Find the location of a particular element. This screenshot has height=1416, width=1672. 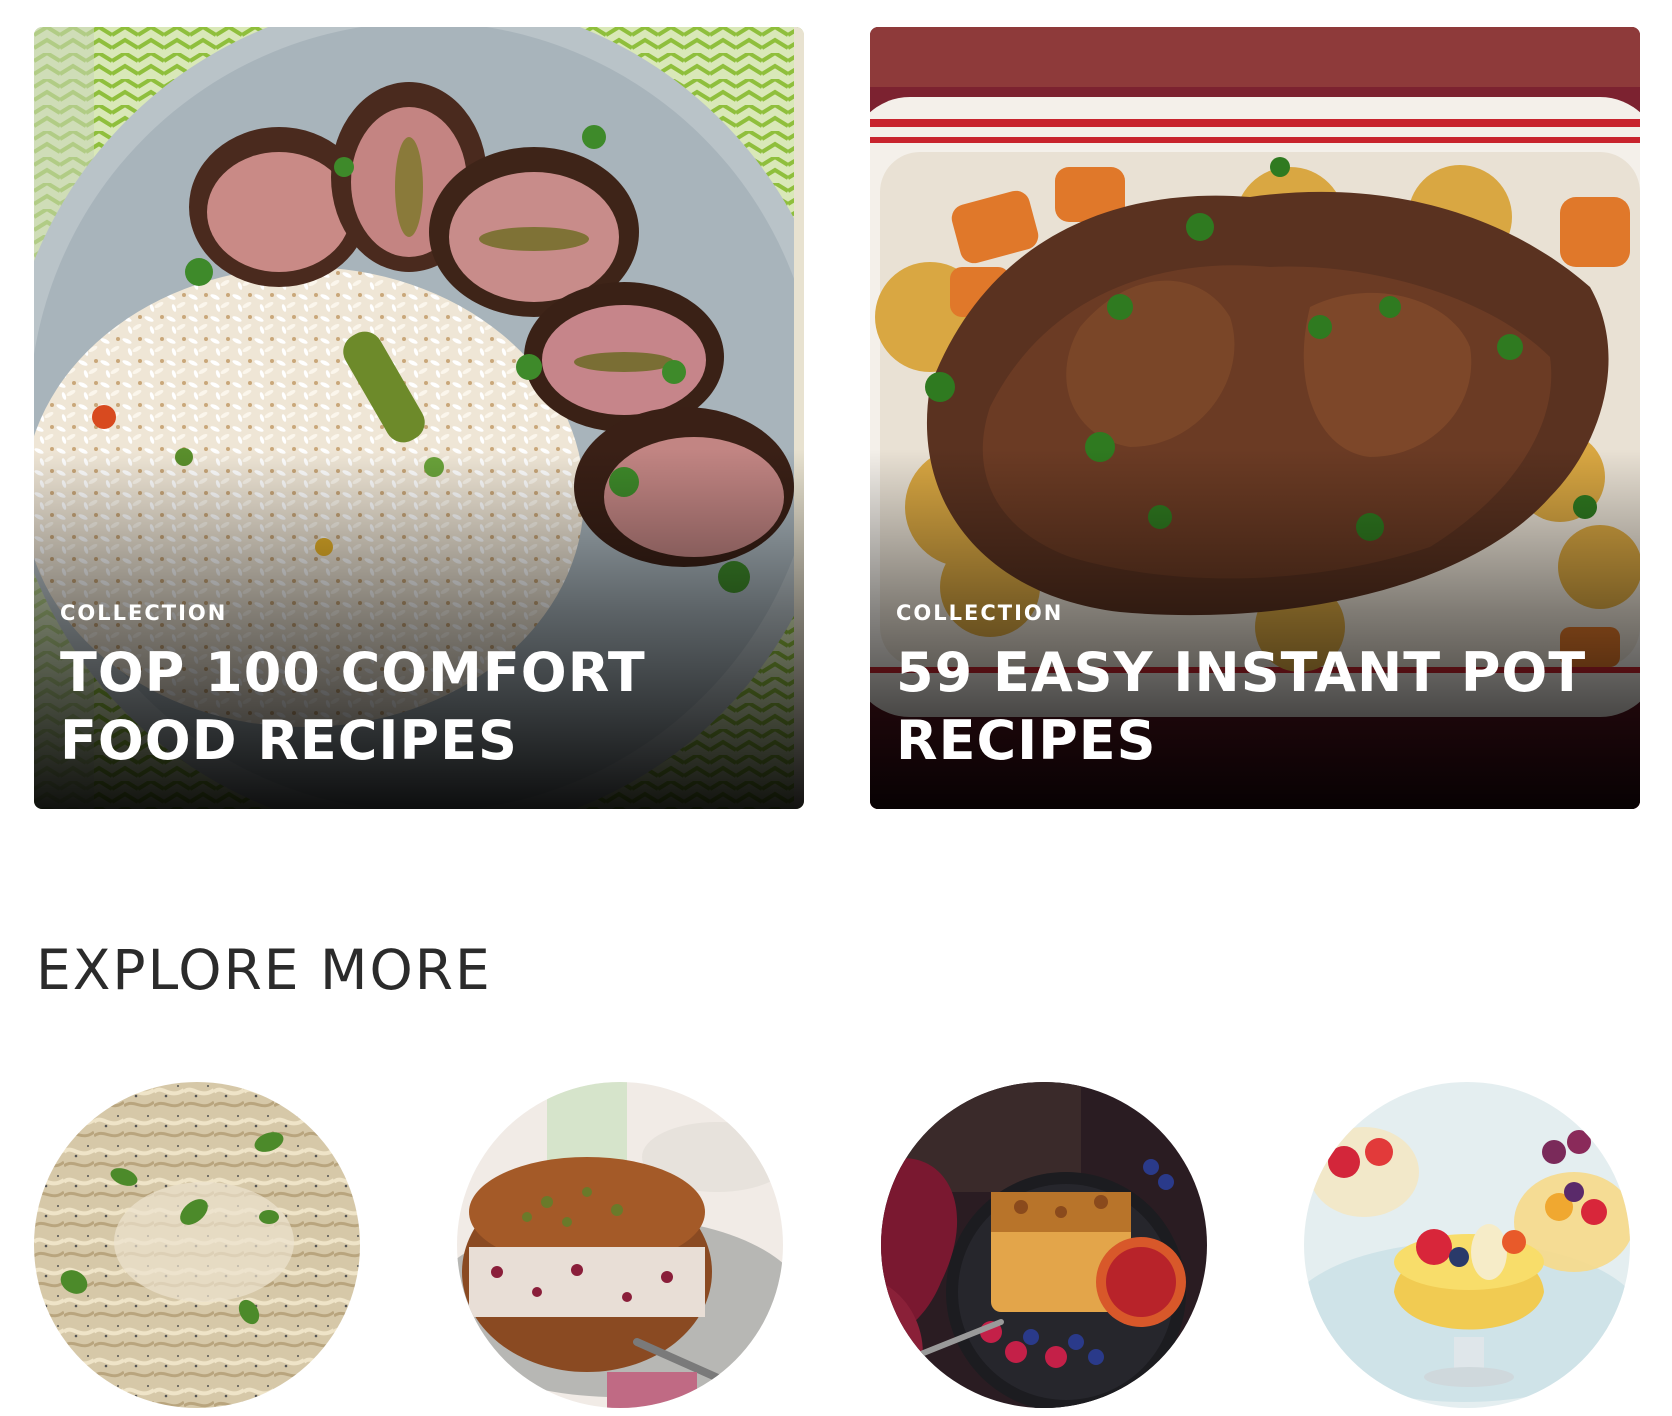

explore-item-breakfast-casserole is located at coordinates (1044, 1245).